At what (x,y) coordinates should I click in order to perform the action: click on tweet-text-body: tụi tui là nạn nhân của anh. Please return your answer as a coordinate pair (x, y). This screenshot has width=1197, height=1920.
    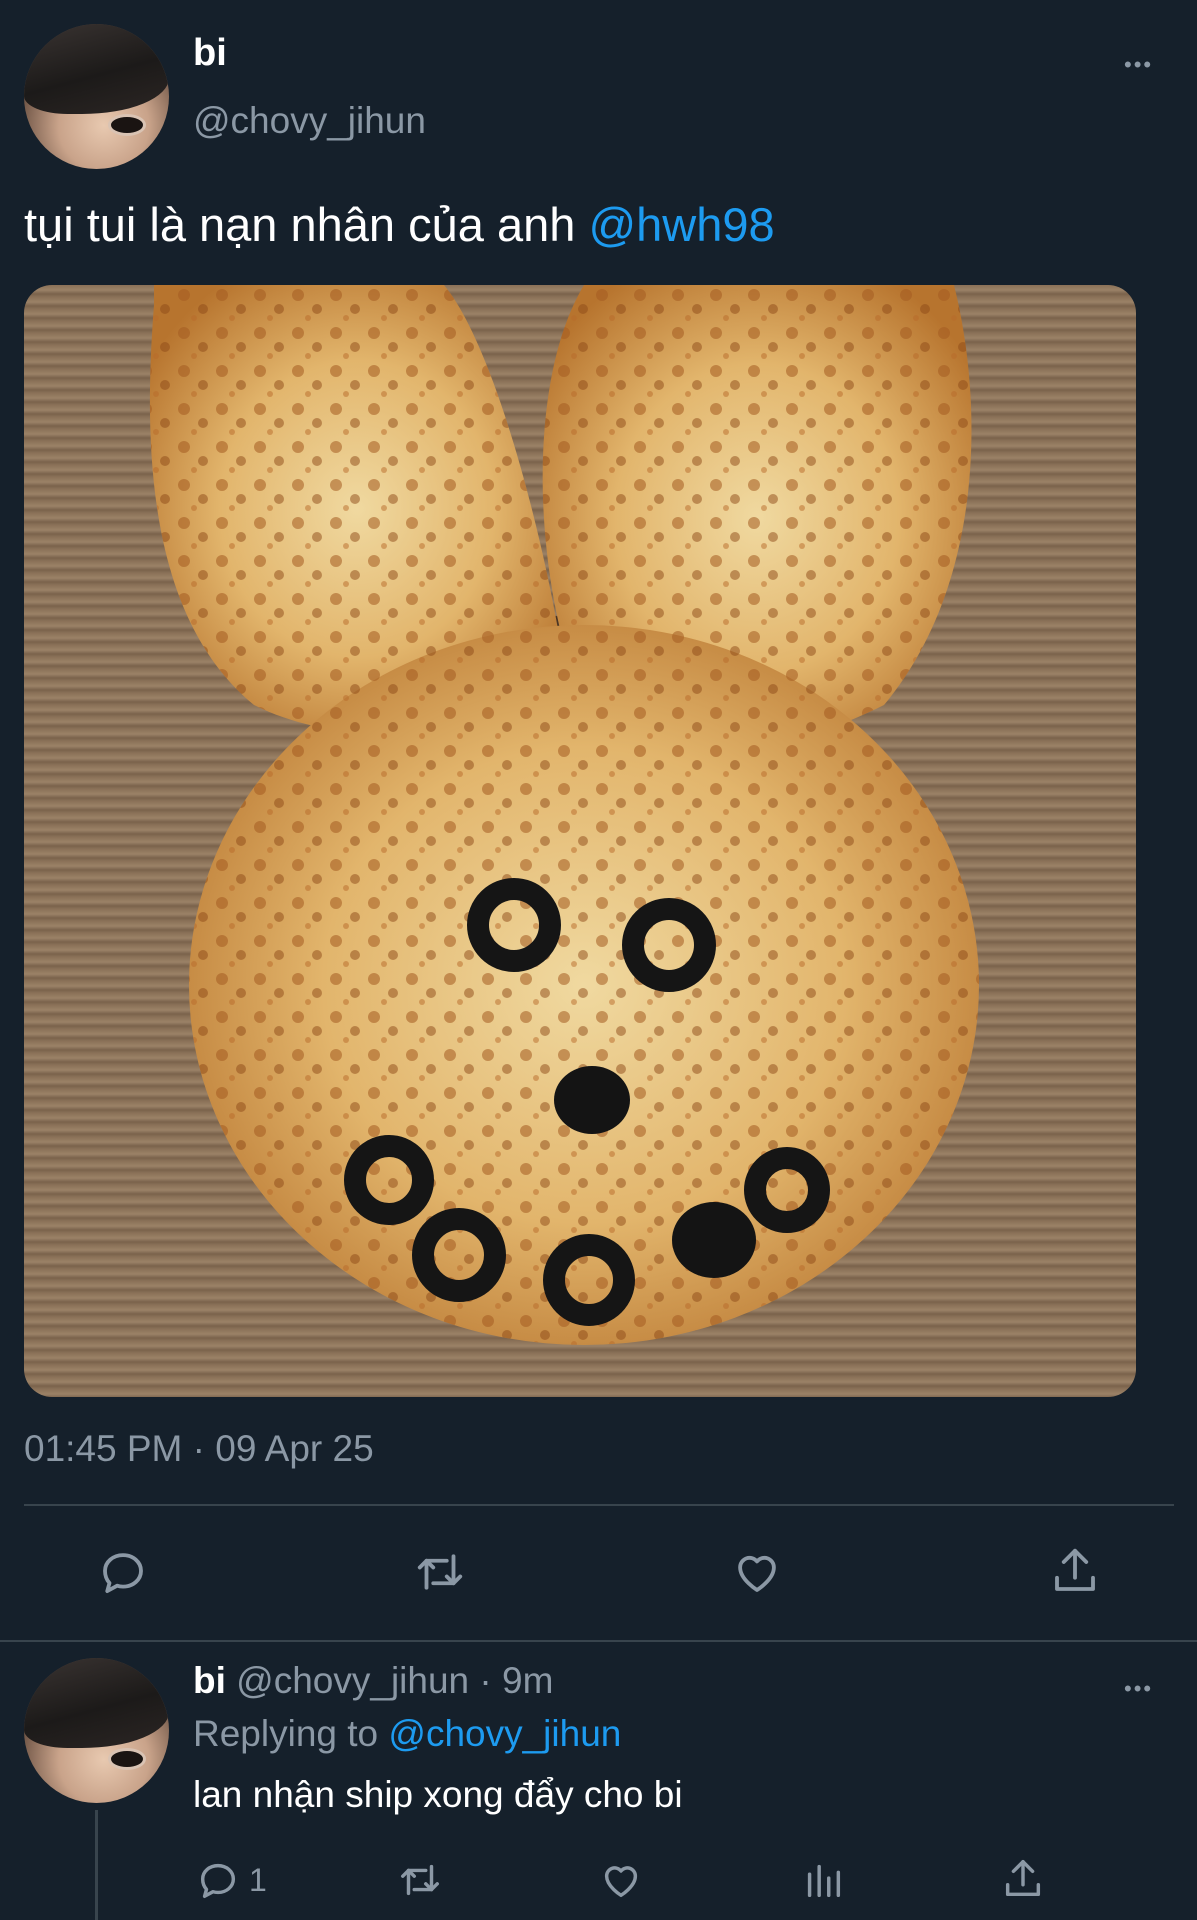
    Looking at the image, I should click on (306, 224).